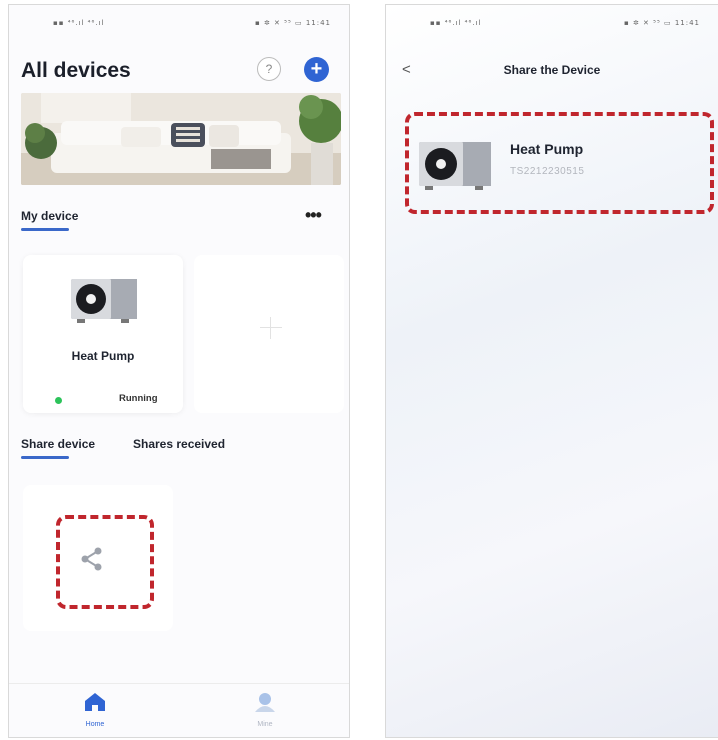  What do you see at coordinates (95, 702) in the screenshot?
I see `home-icon` at bounding box center [95, 702].